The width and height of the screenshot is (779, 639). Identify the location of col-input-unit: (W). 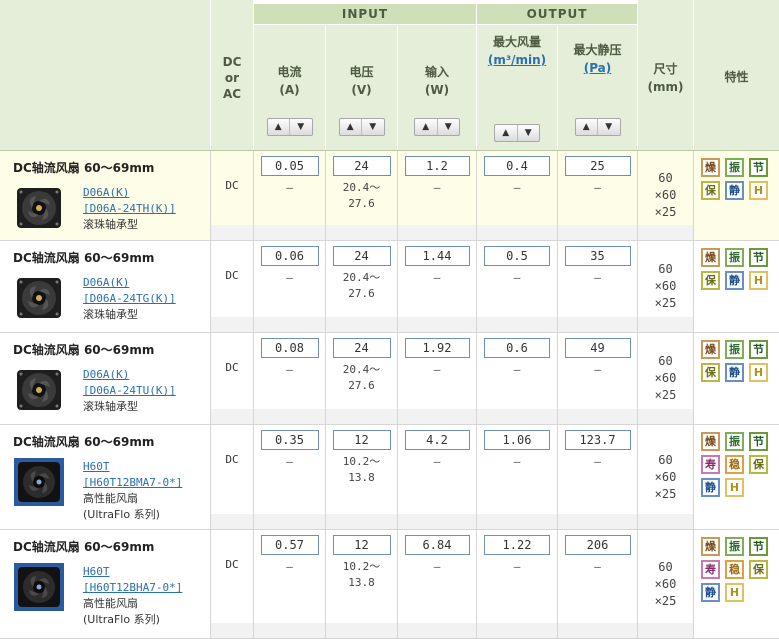
(437, 90).